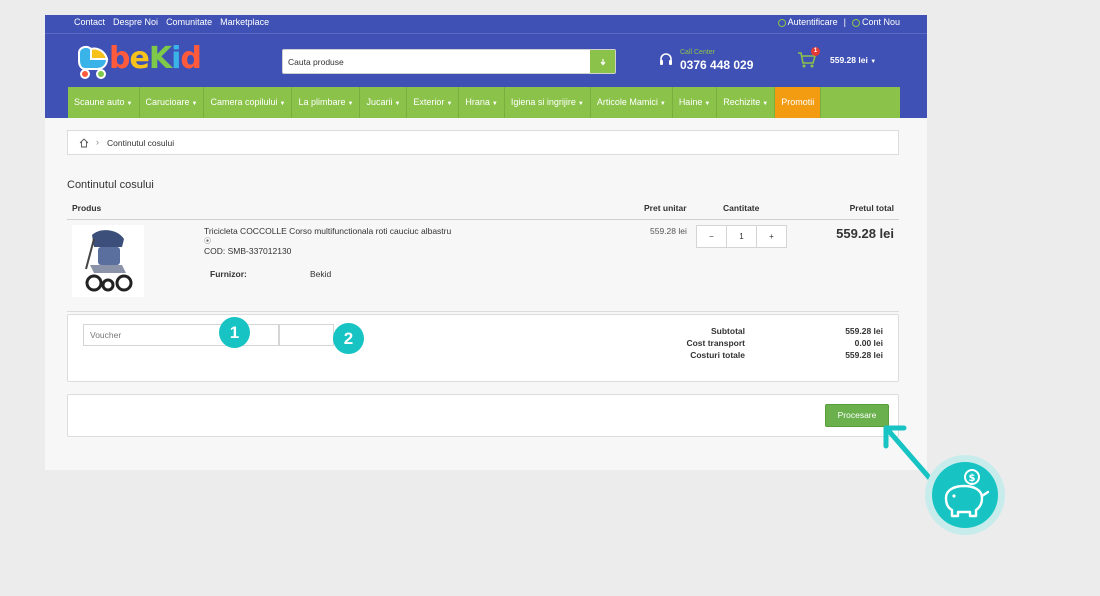 This screenshot has width=1100, height=596. I want to click on piggy-bank-icon: $, so click(965, 495).